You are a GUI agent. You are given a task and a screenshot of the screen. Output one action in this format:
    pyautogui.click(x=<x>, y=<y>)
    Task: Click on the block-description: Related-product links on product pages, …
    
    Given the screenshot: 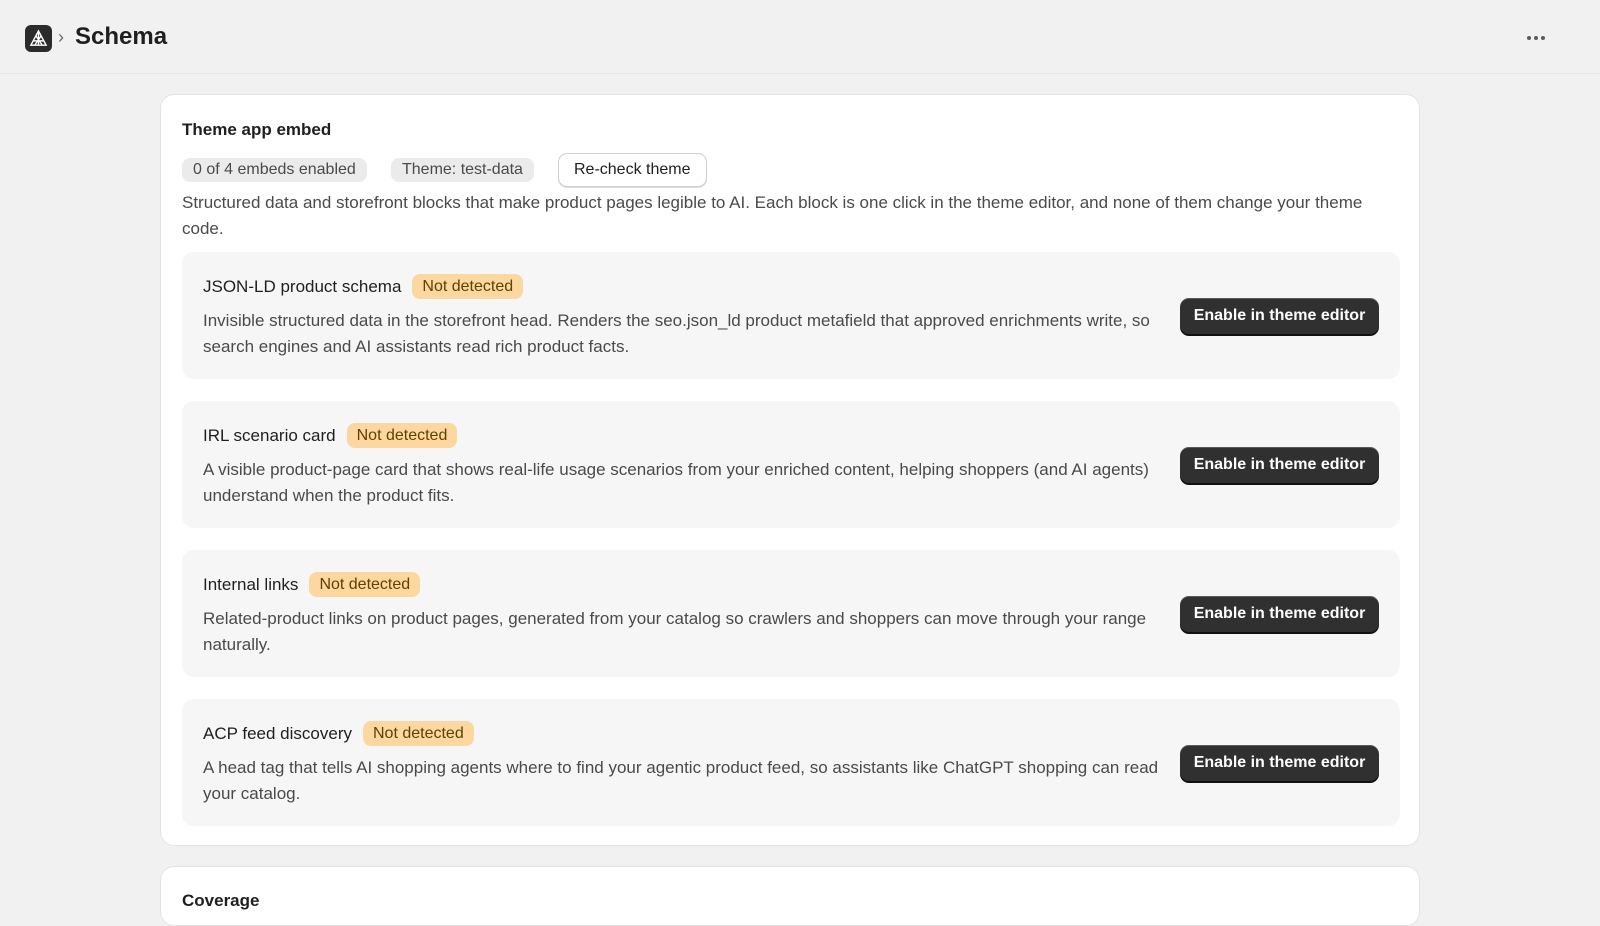 What is the action you would take?
    pyautogui.click(x=675, y=631)
    